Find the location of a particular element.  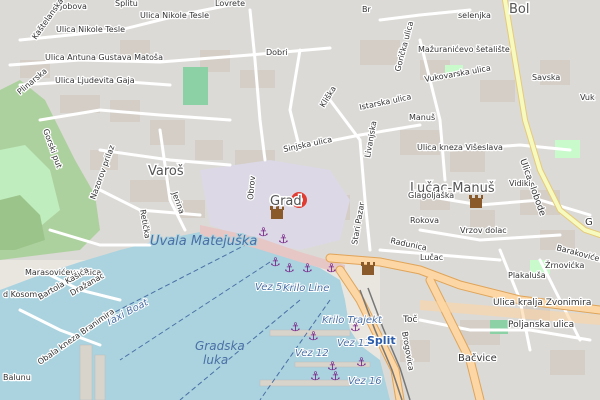

label-uvala-matejuska: Uvala Matejuška is located at coordinates (203, 241).